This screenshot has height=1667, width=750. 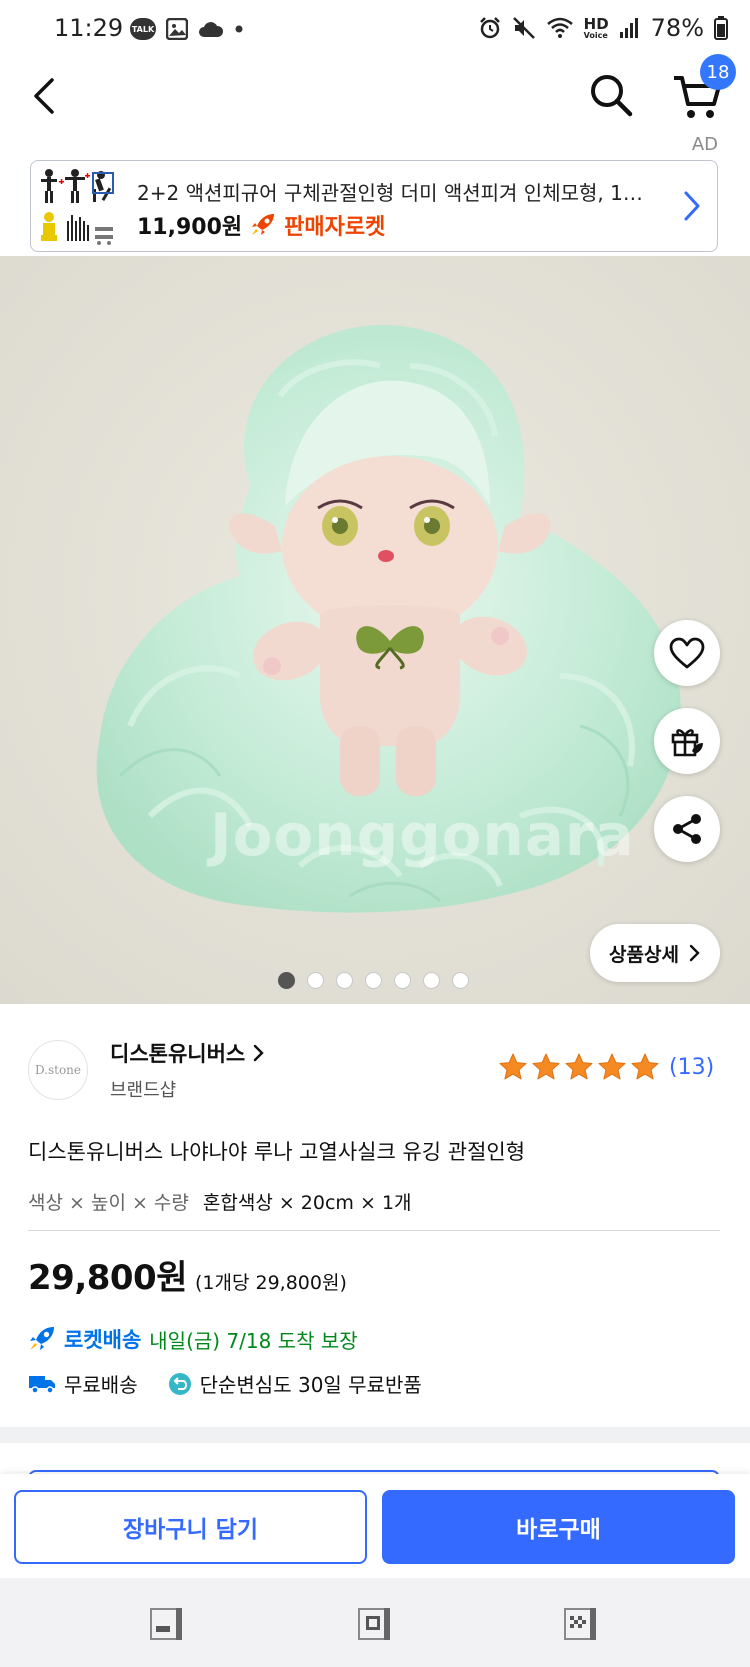 I want to click on rocket-delivery-row: 로켓배송 내일(금) 7/18 도착 보장, so click(x=193, y=1339).